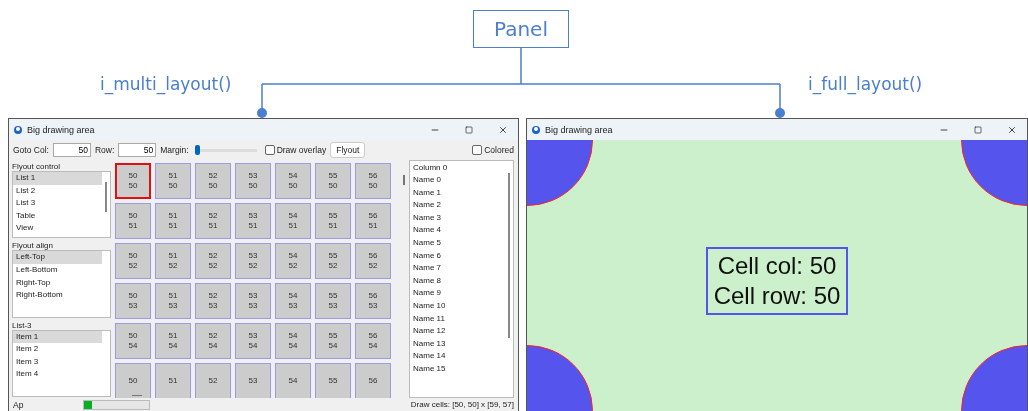 The width and height of the screenshot is (1028, 411). Describe the element at coordinates (293, 221) in the screenshot. I see `grid-cell: 54 51` at that location.